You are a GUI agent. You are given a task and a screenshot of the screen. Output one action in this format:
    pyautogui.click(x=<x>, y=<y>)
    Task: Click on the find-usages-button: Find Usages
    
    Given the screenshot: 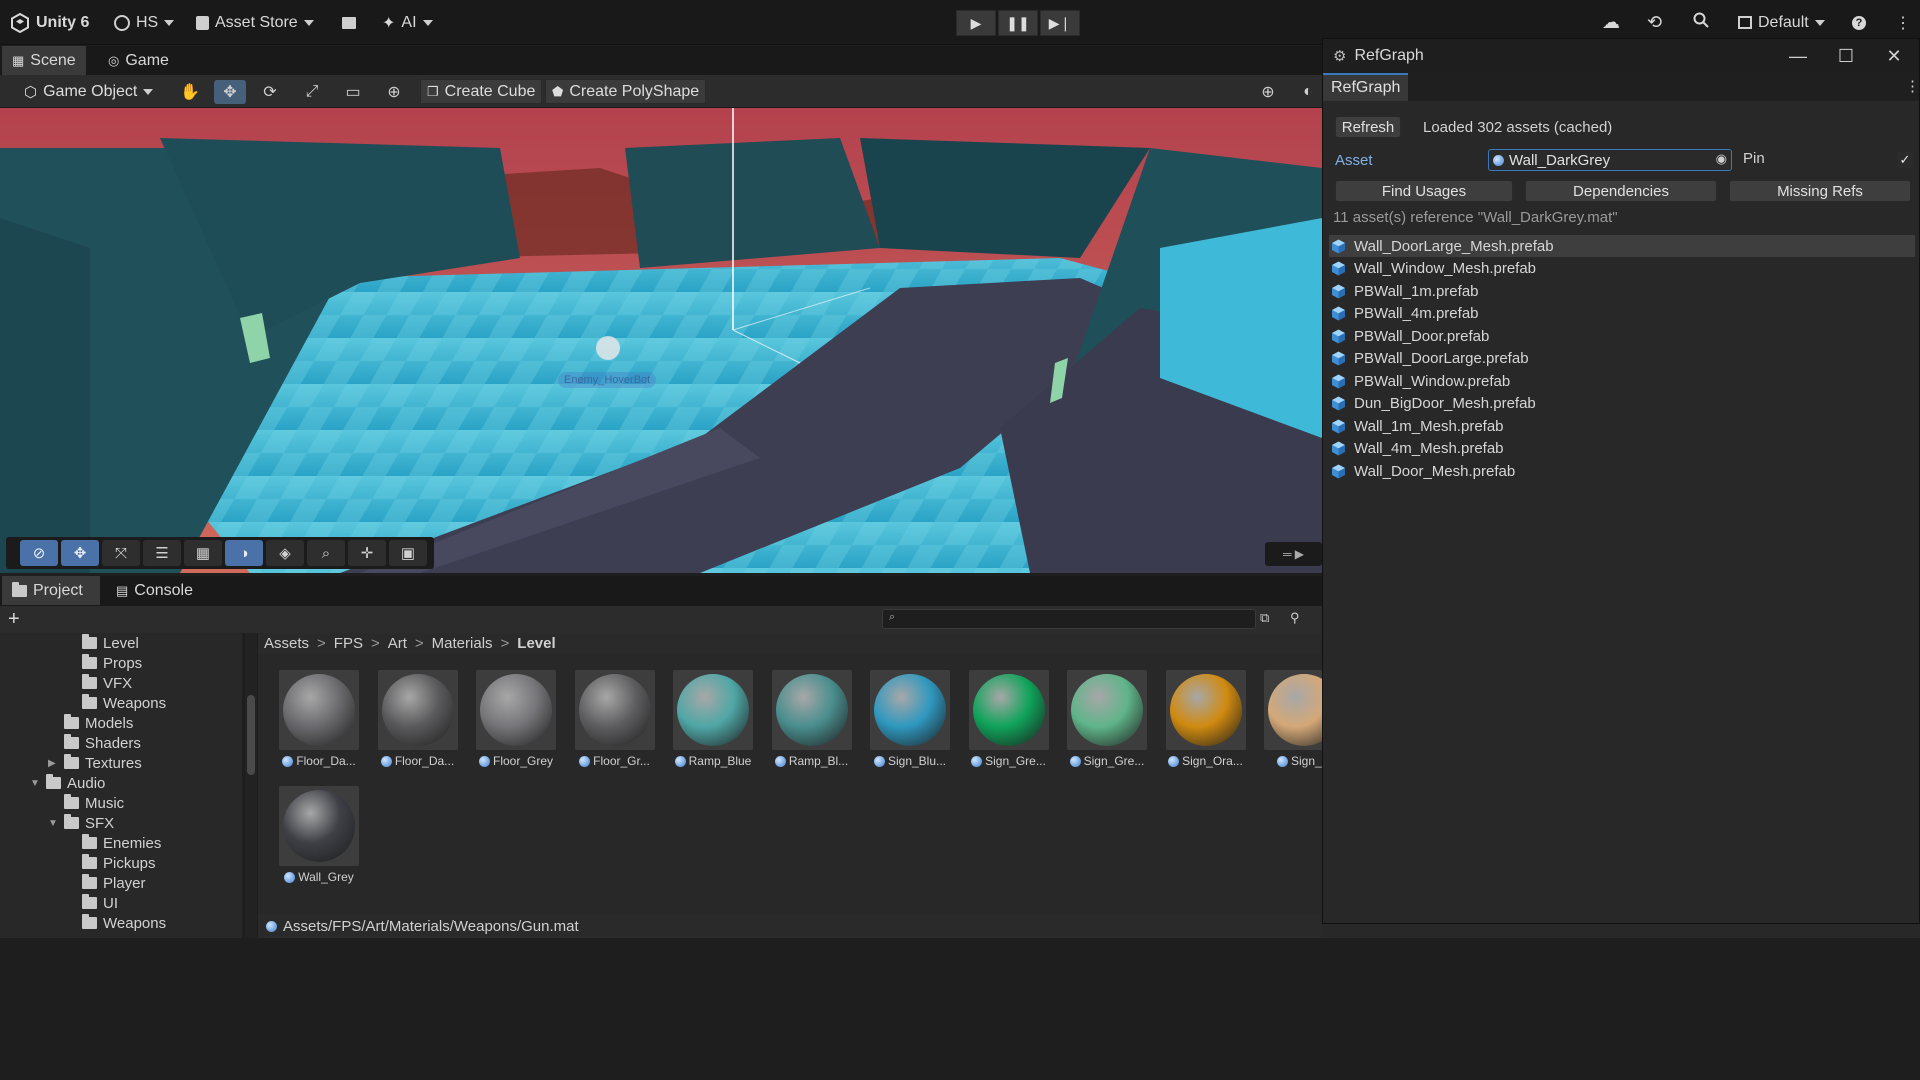 What is the action you would take?
    pyautogui.click(x=1424, y=191)
    